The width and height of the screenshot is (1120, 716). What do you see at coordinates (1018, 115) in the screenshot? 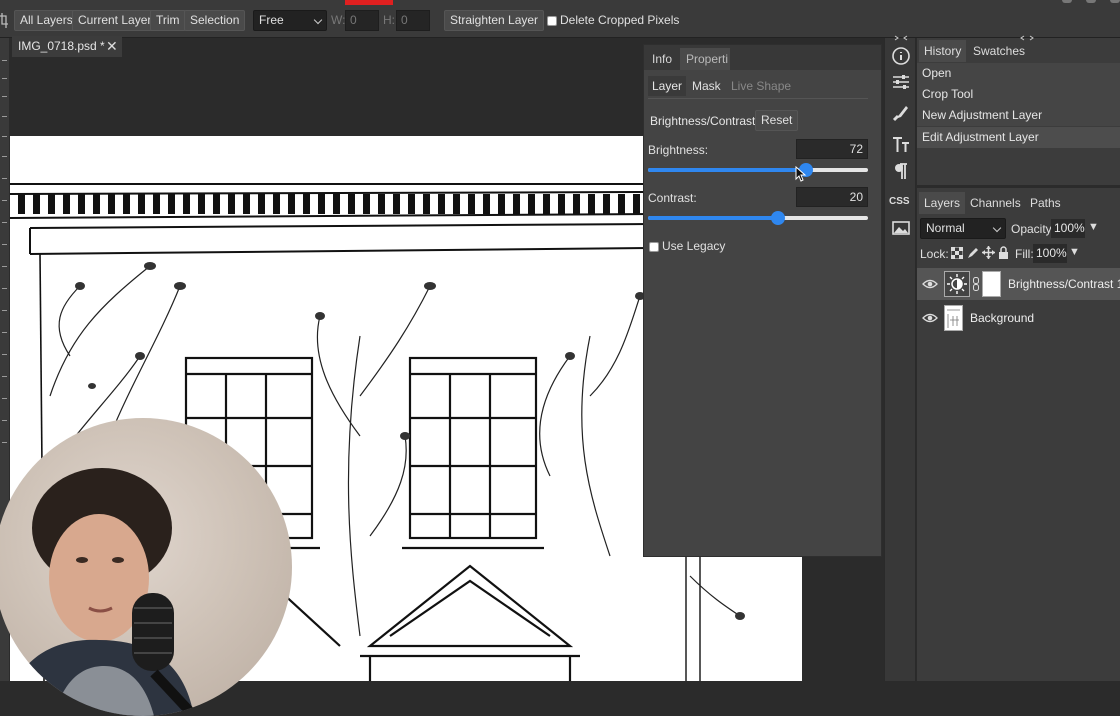
I see `history-item-new-adjustment-layer: New Adjustment Layer` at bounding box center [1018, 115].